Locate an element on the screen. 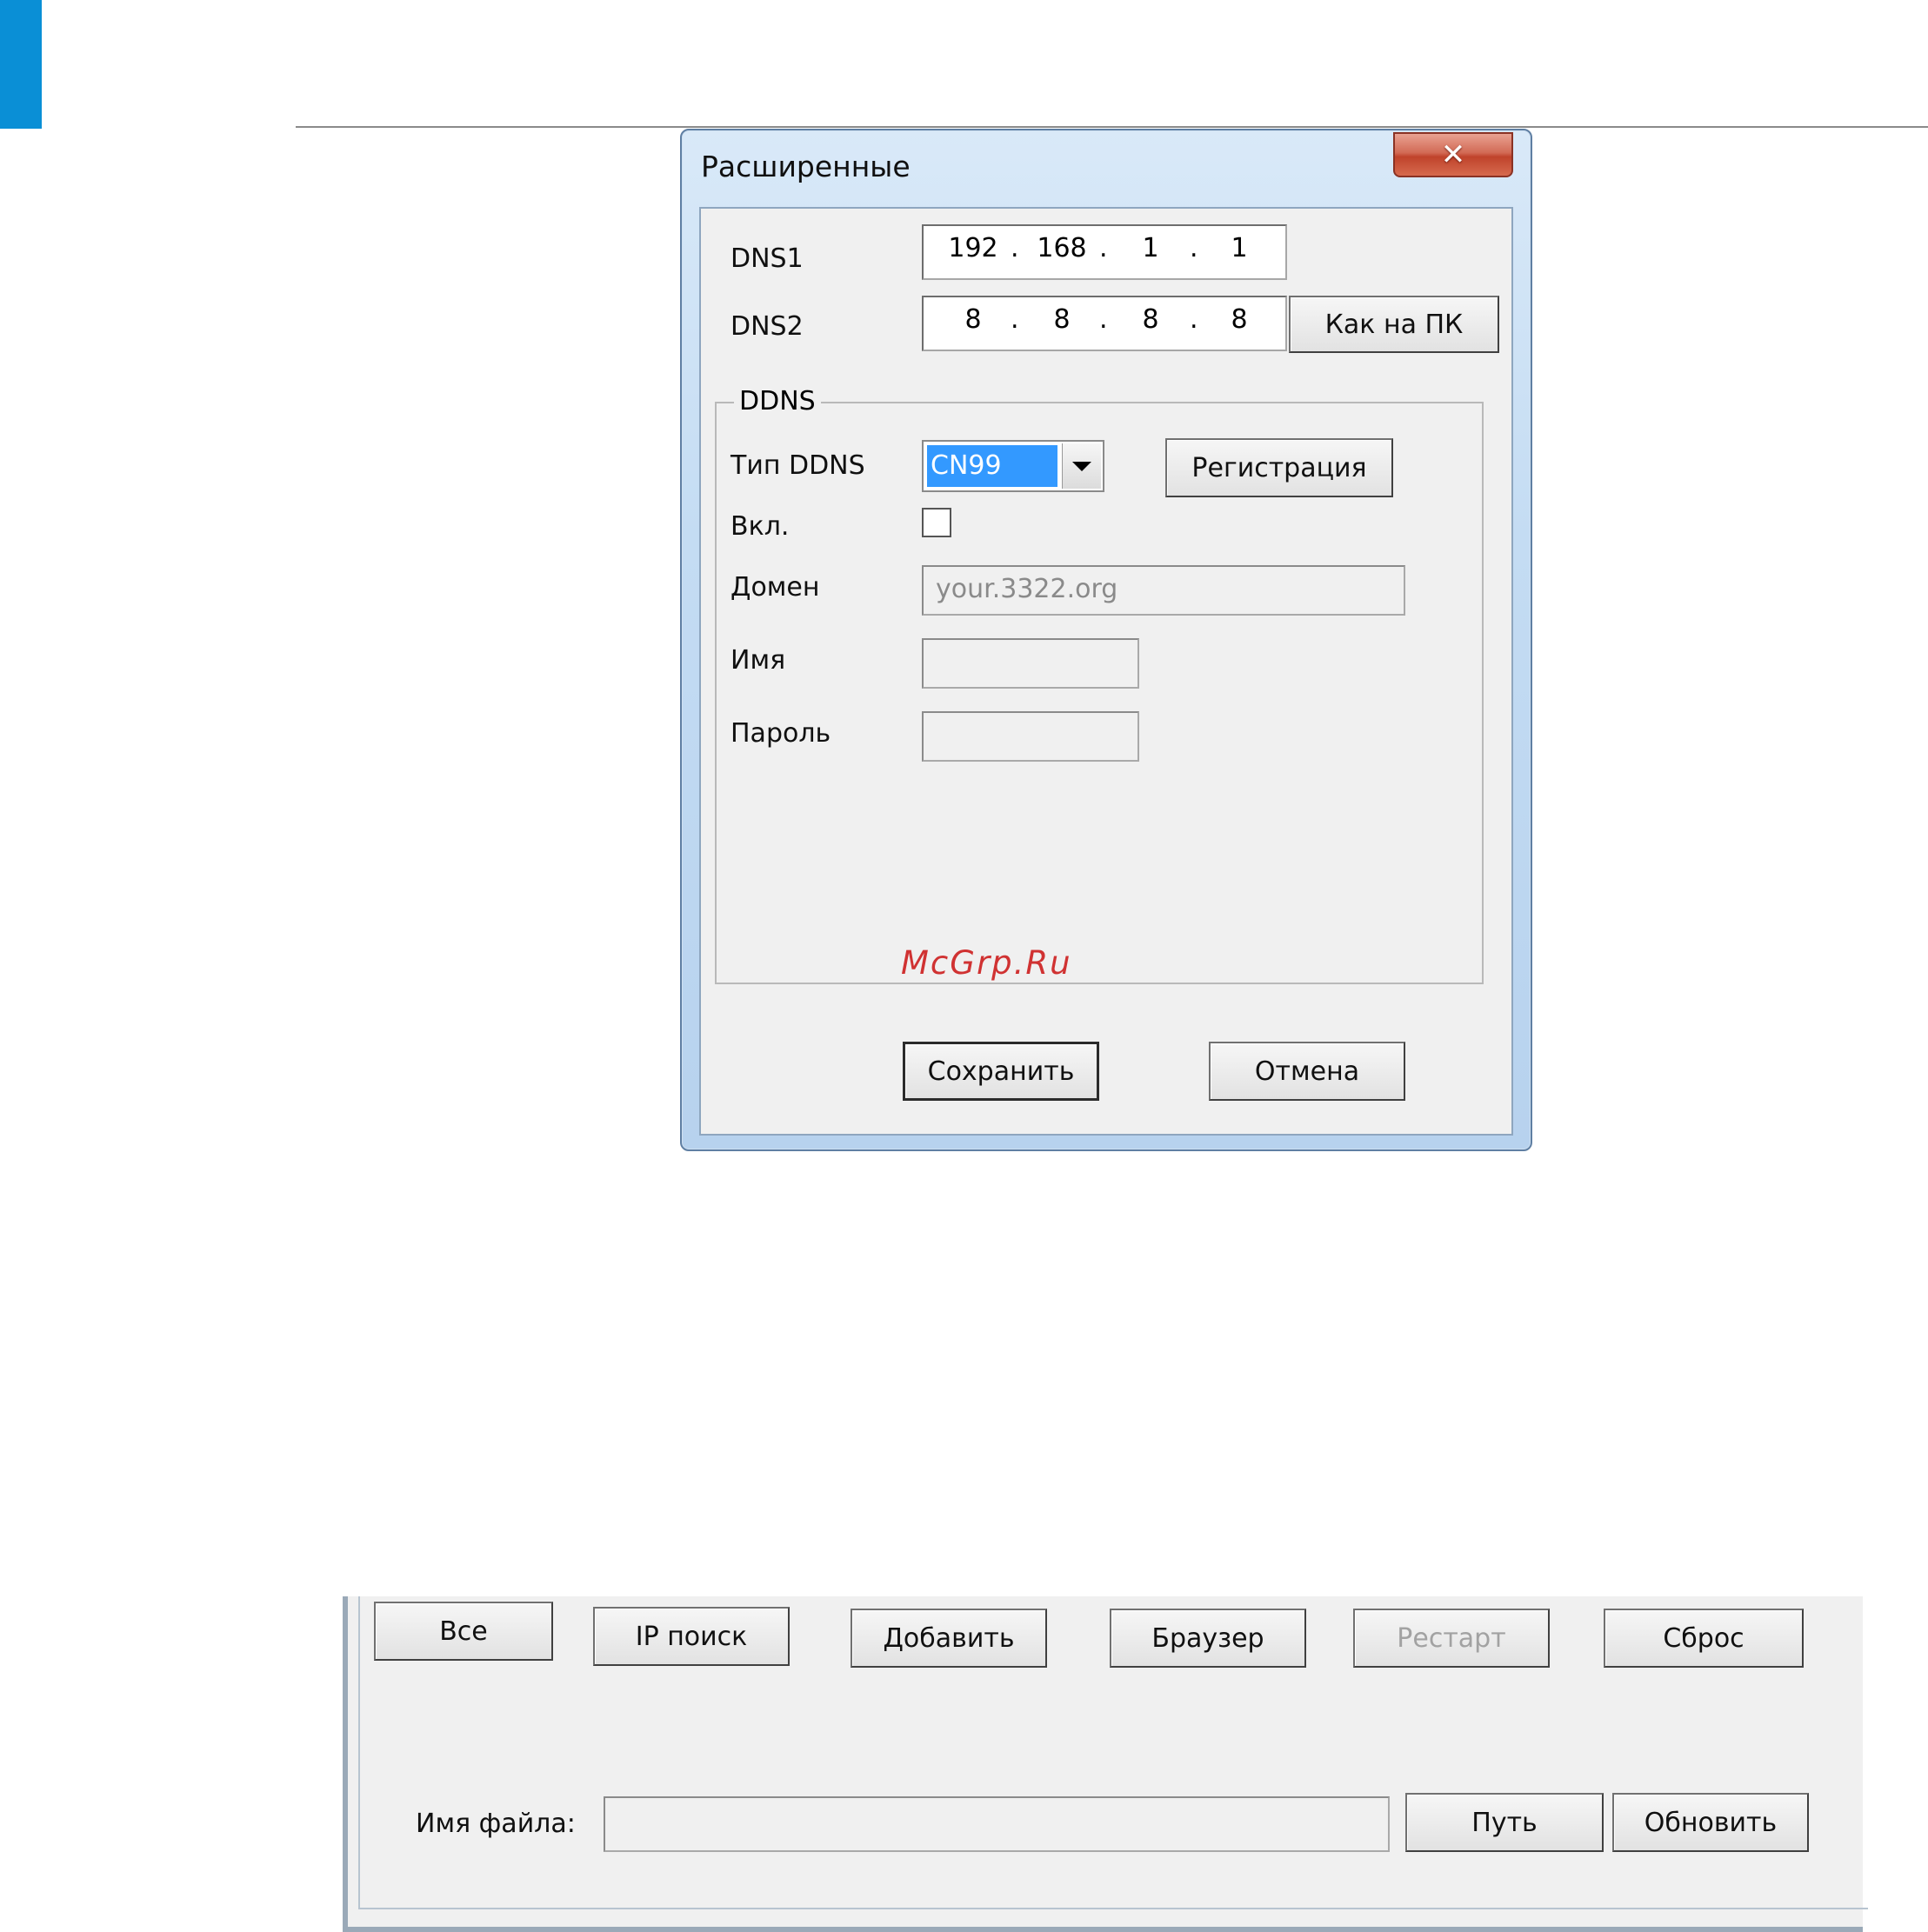 Image resolution: width=1928 pixels, height=1932 pixels. domain-field: your.3322.org is located at coordinates (1163, 591).